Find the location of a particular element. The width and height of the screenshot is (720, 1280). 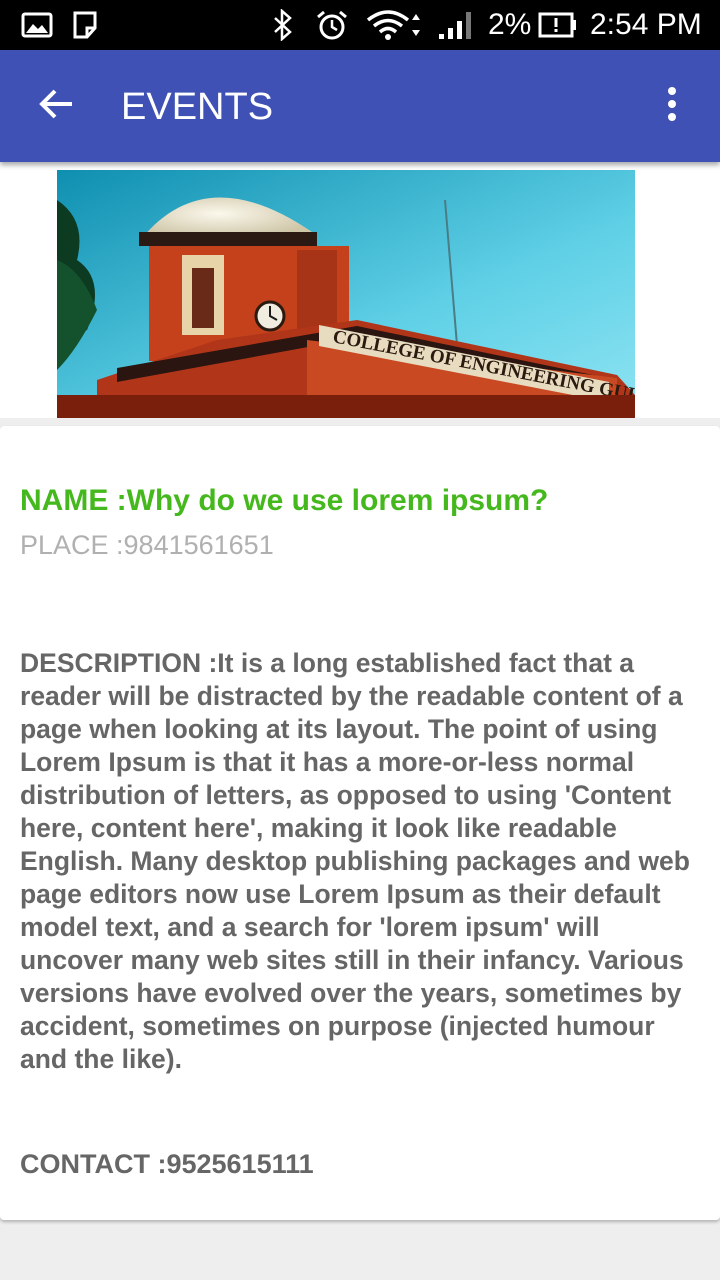

event-contact: CONTACT :9525615111 is located at coordinates (167, 1164).